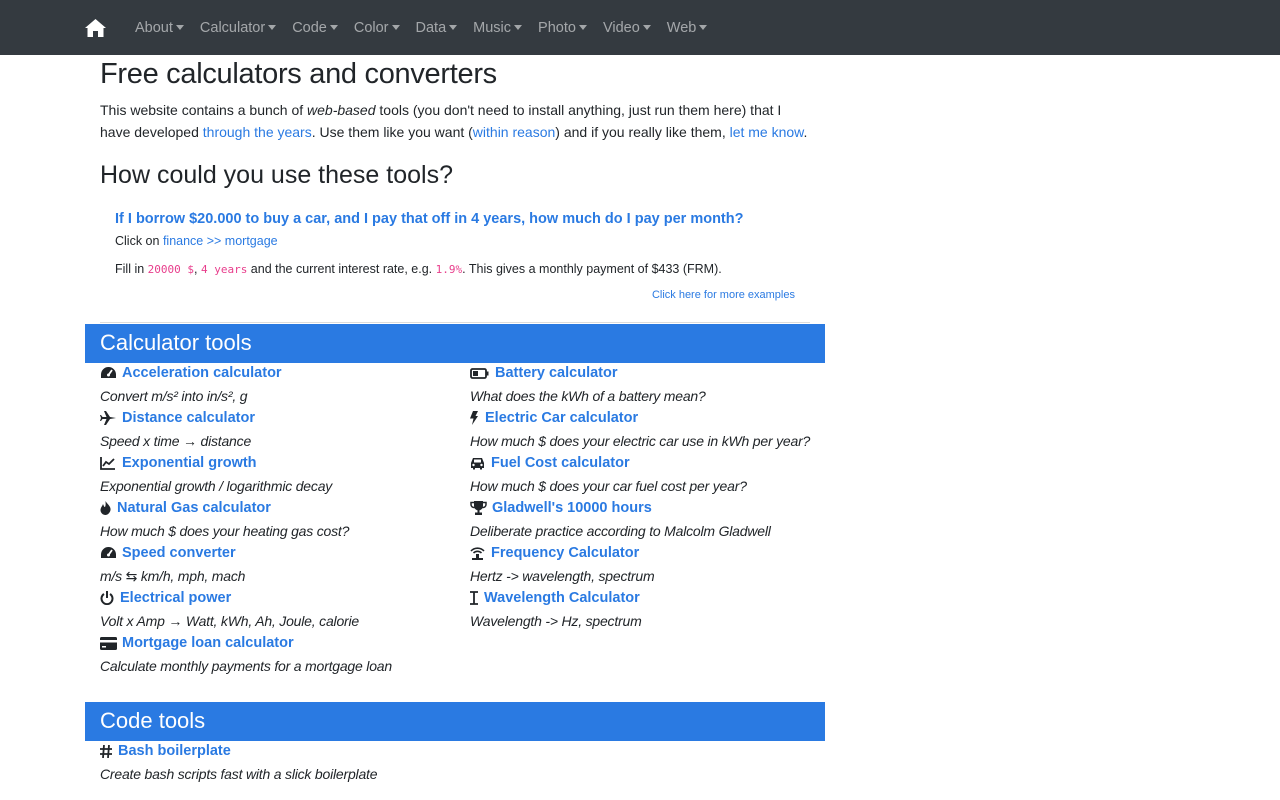  What do you see at coordinates (431, 27) in the screenshot?
I see `nav-label: Data` at bounding box center [431, 27].